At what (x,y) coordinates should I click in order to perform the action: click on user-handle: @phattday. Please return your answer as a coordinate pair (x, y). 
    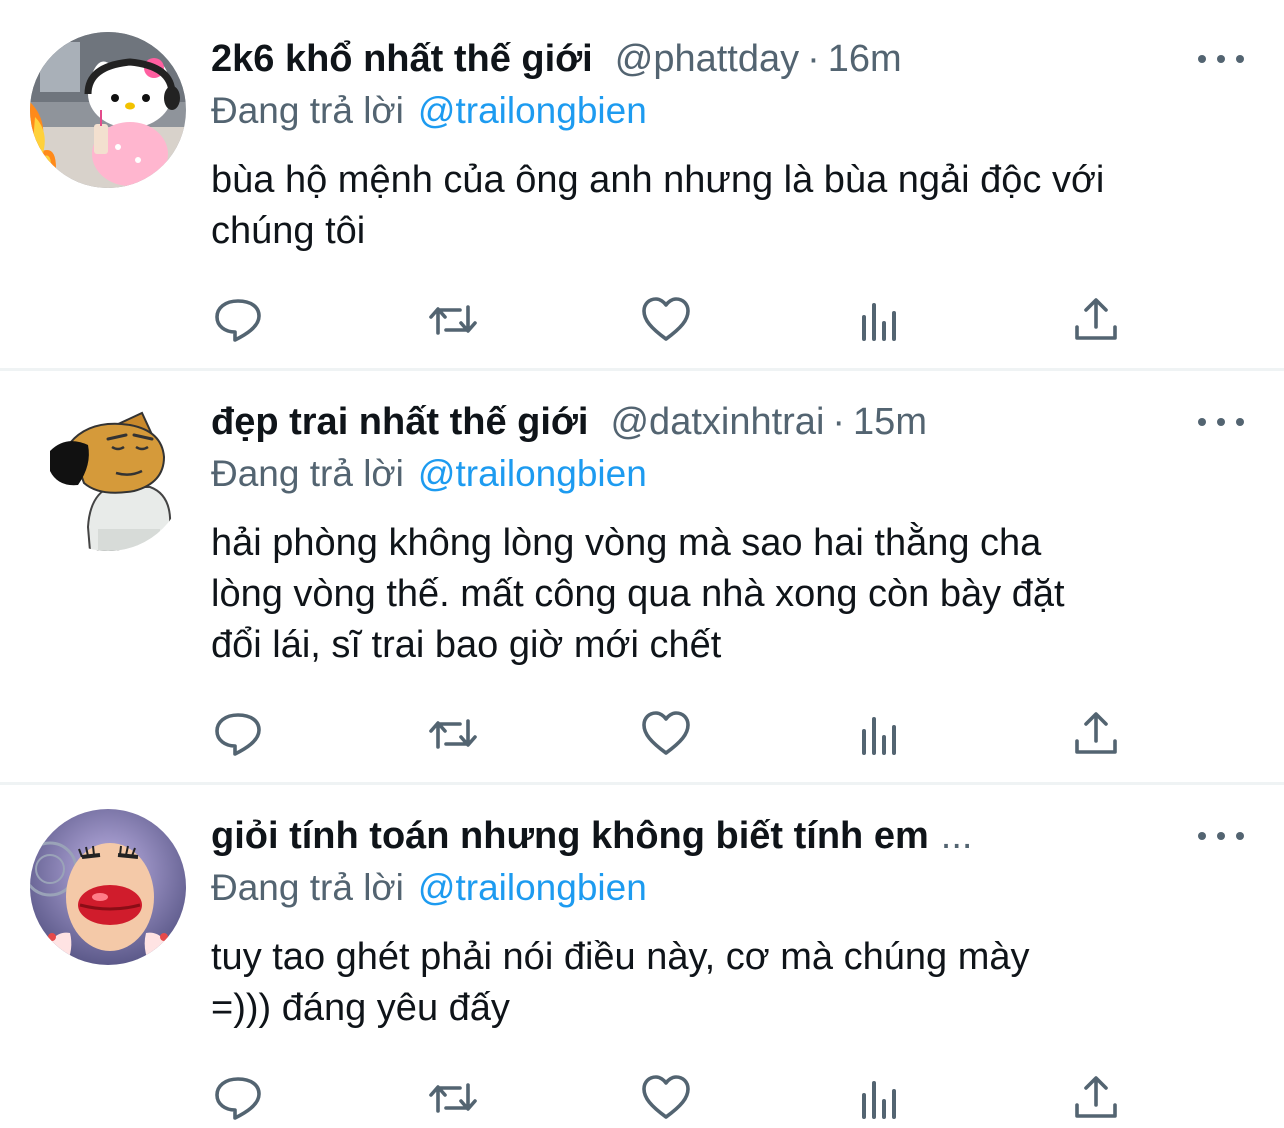
    Looking at the image, I should click on (707, 59).